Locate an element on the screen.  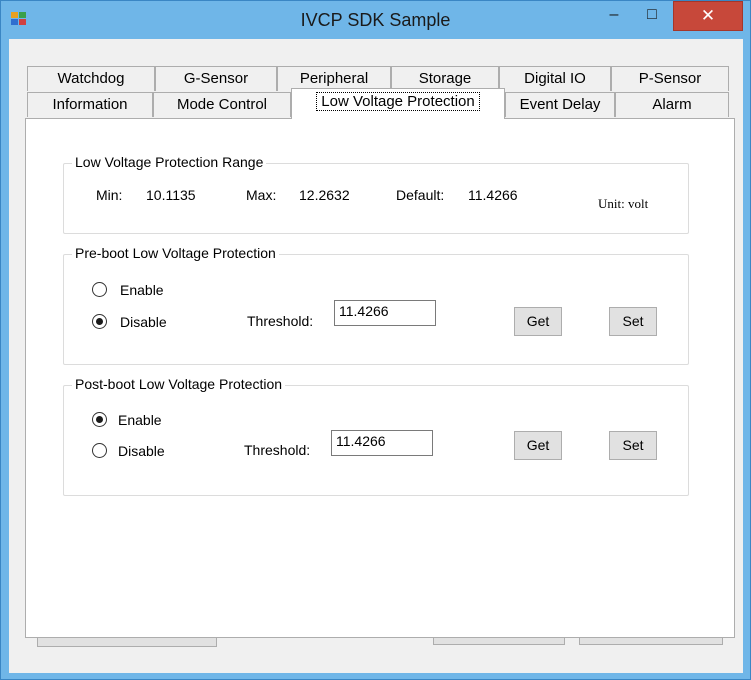
min-label: Min: is located at coordinates (109, 195).